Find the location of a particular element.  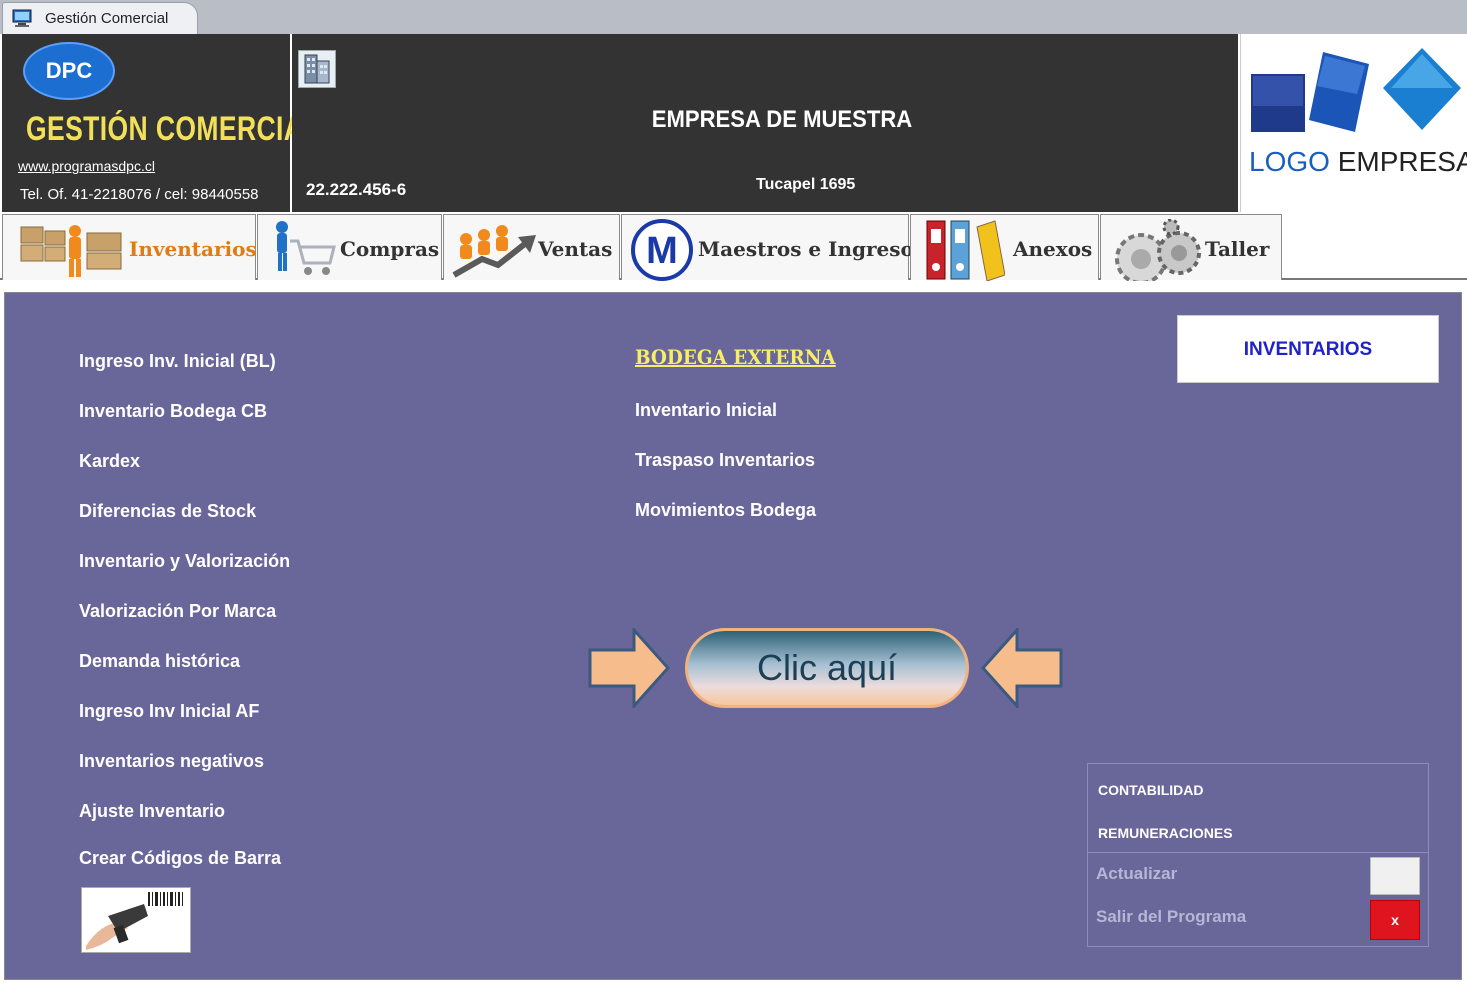

menu-inventarios-negativos: Inventarios negativos is located at coordinates (171, 761).